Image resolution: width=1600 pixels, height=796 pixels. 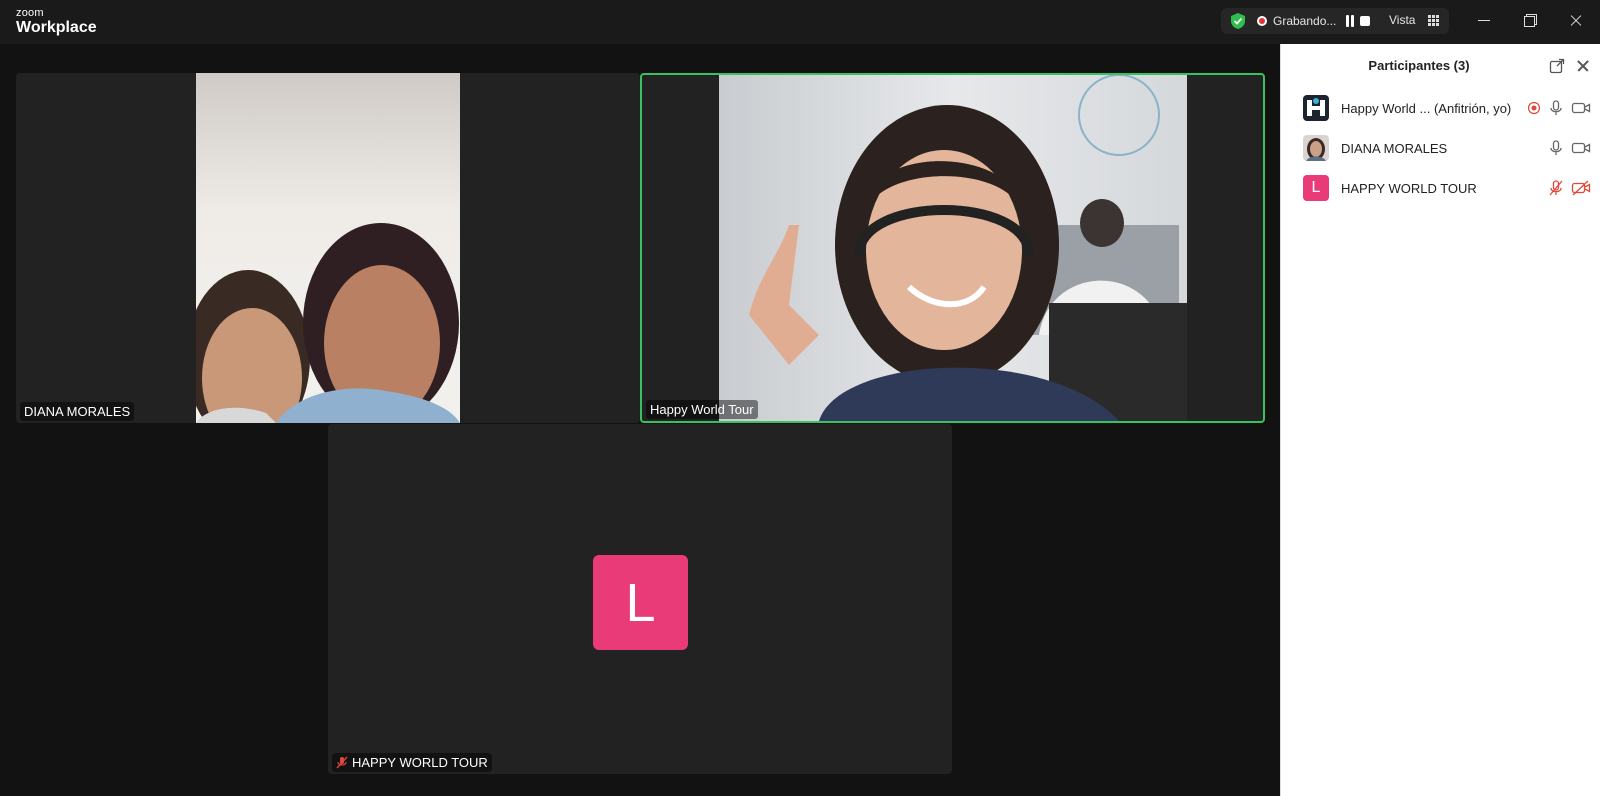 I want to click on minimize-button, so click(x=1484, y=21).